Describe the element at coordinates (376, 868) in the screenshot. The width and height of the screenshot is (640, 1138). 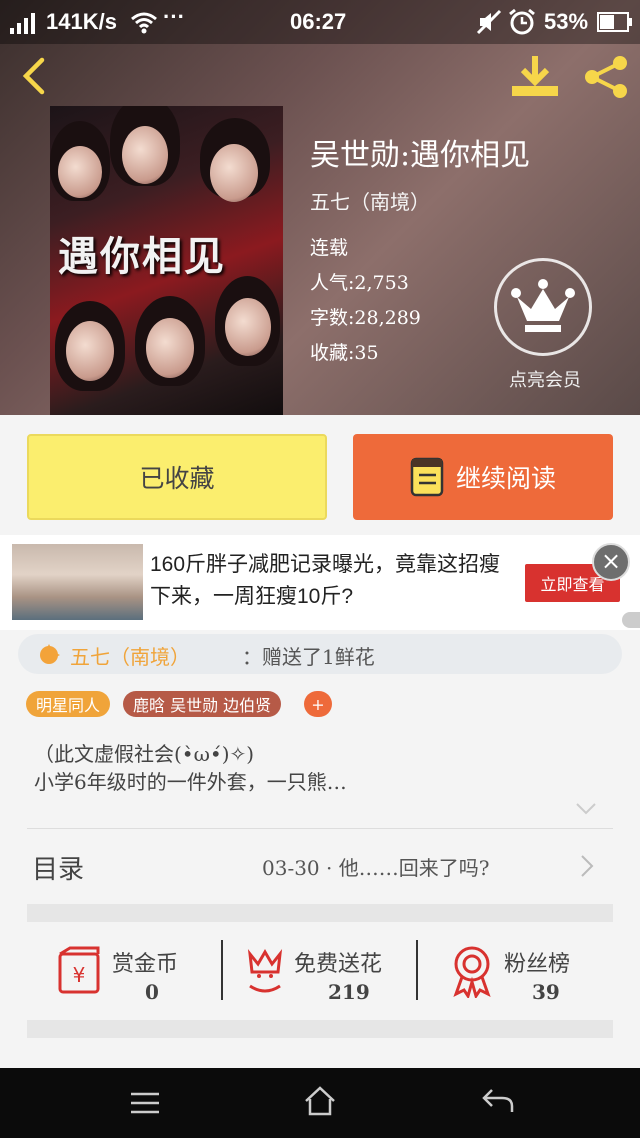
I see `latest-chapter: 03-30 · 他……回来了吗?` at that location.